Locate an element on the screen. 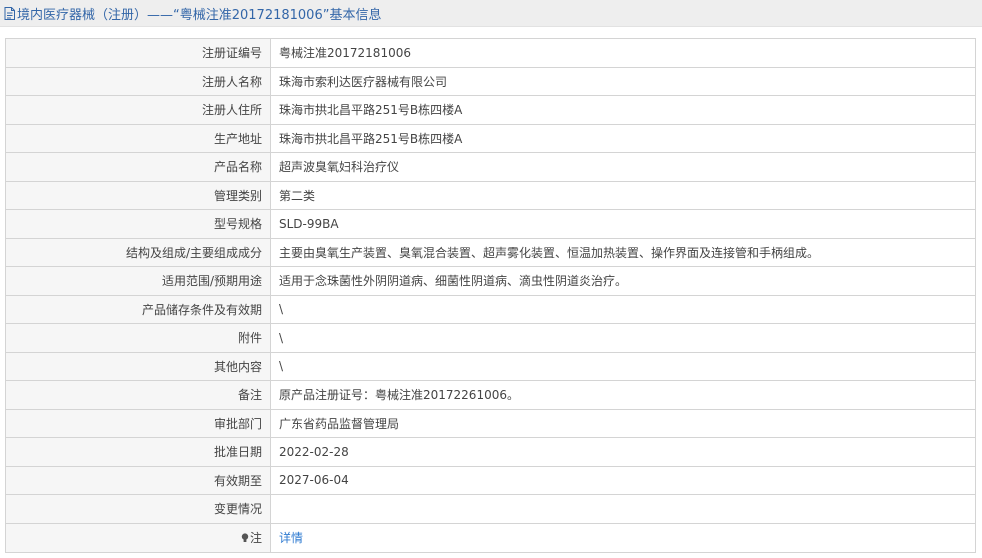  table-row-note: 注 详情 is located at coordinates (490, 537).